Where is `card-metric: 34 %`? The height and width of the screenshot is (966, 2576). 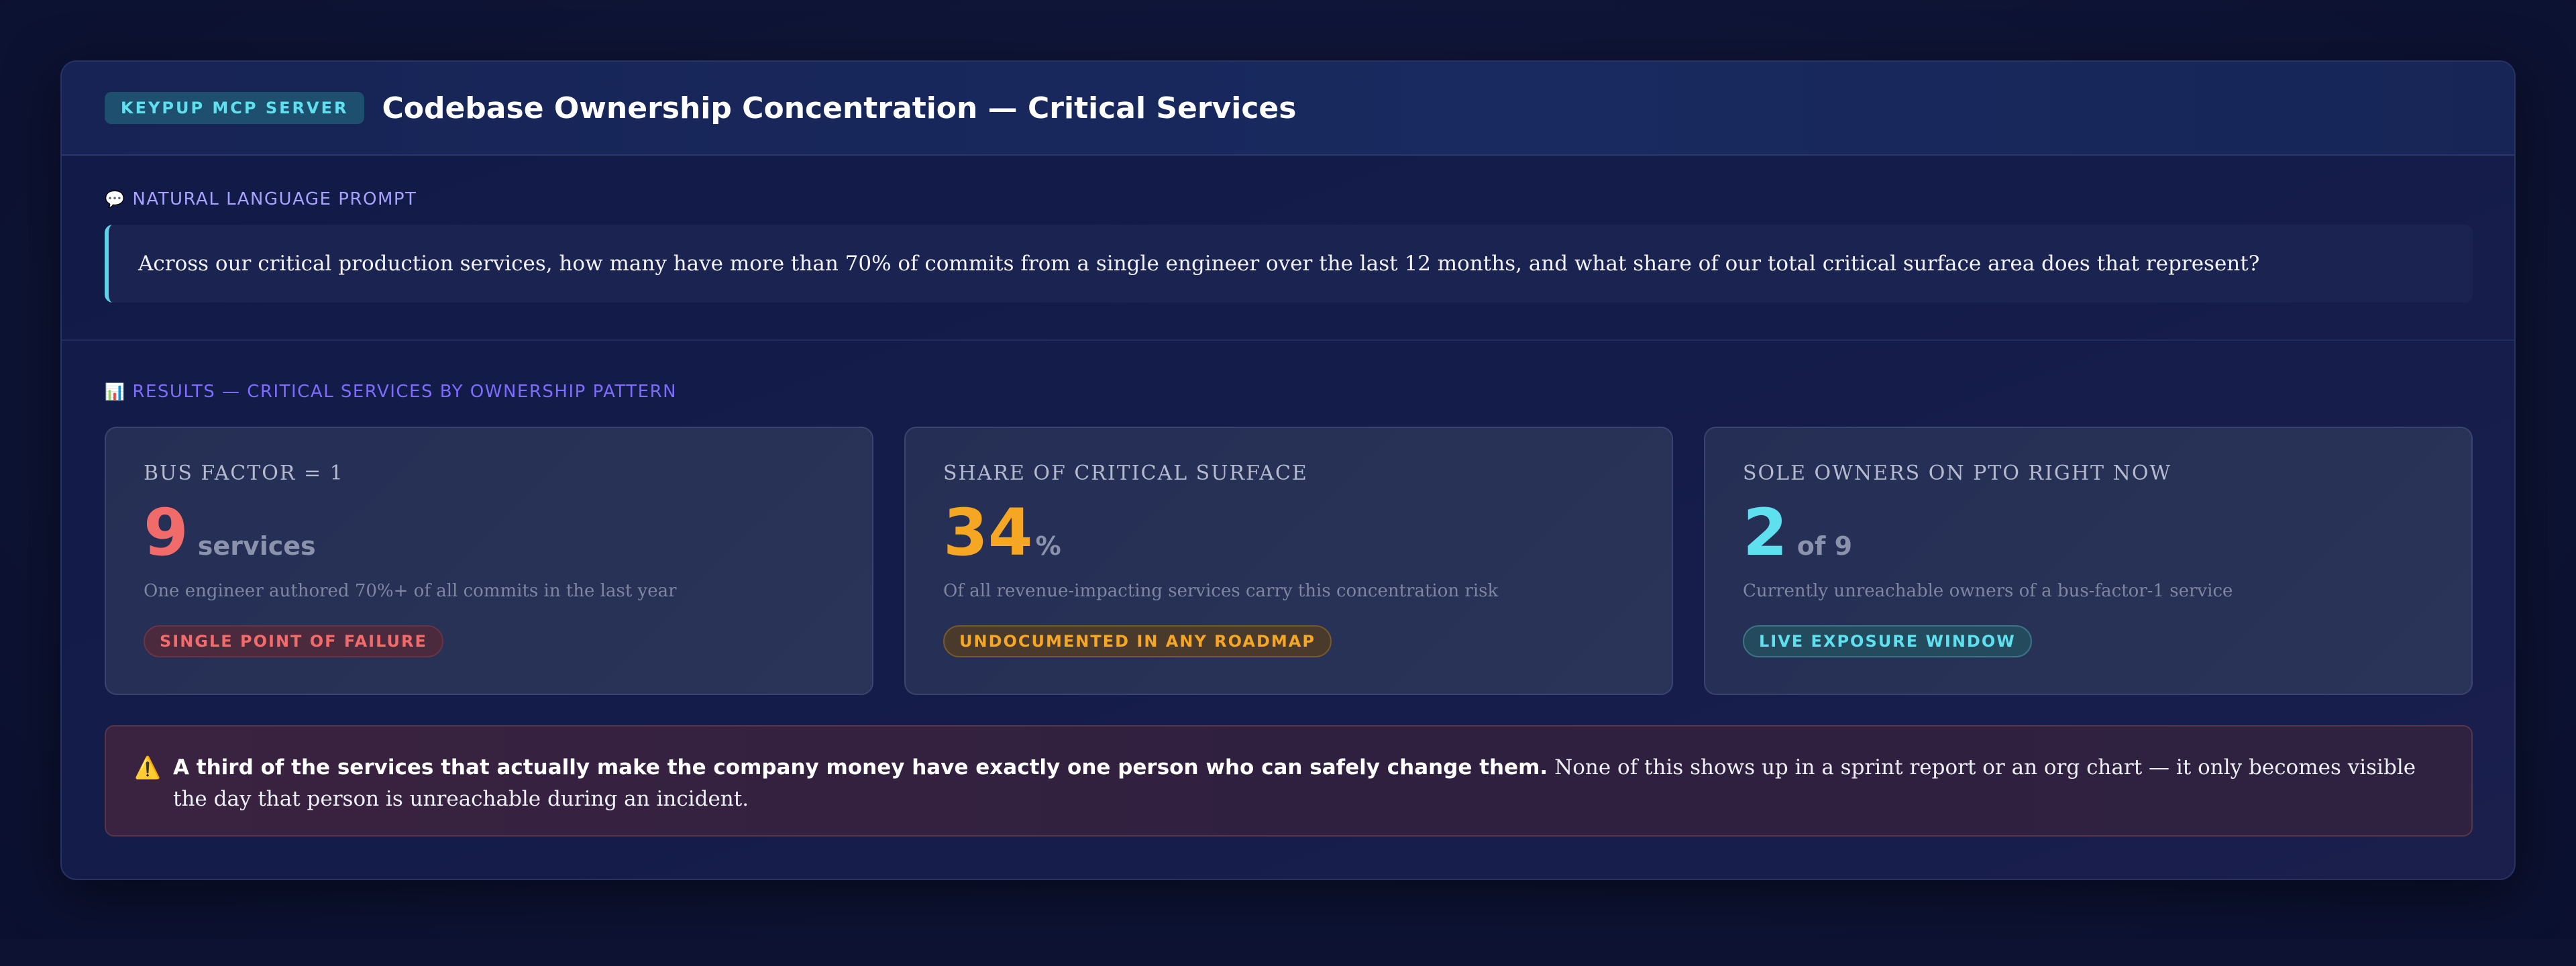 card-metric: 34 % is located at coordinates (1002, 532).